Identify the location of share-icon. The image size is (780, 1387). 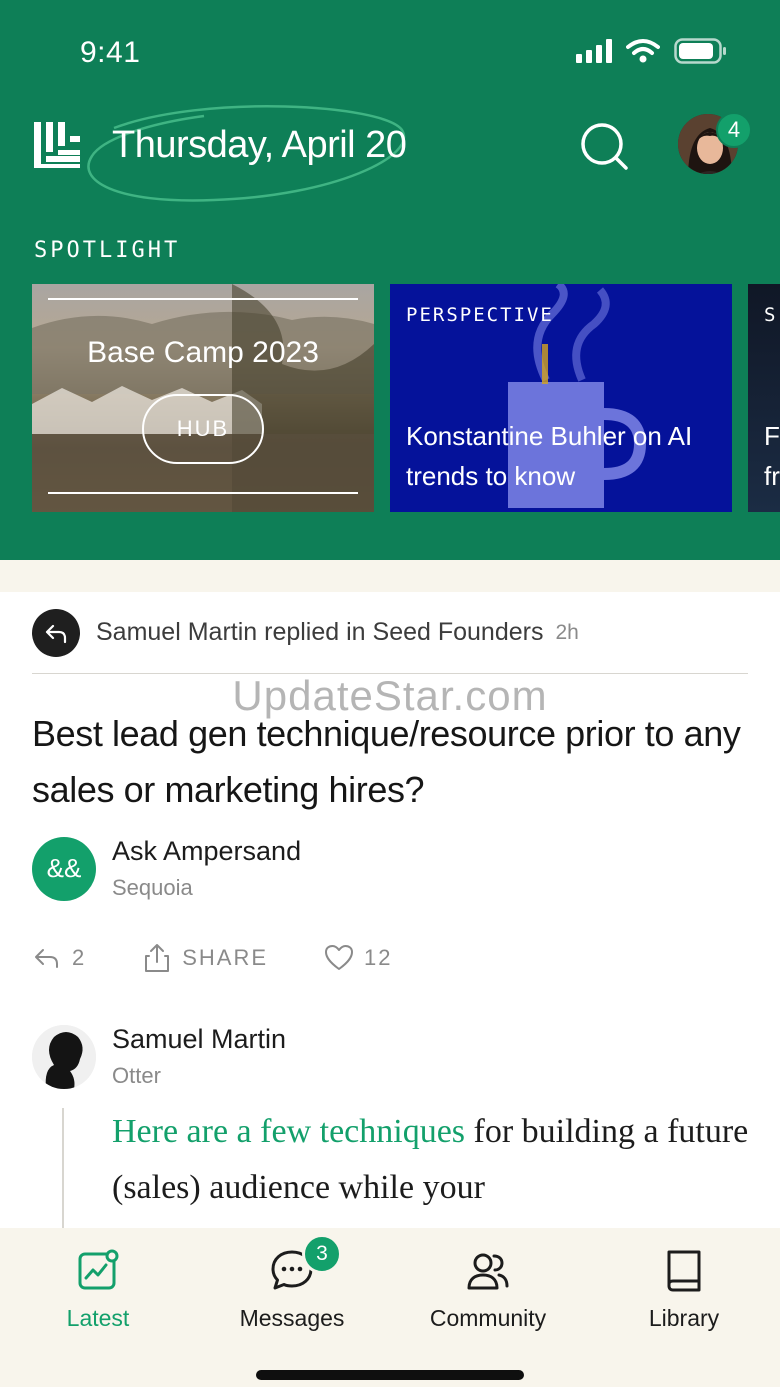
(157, 958).